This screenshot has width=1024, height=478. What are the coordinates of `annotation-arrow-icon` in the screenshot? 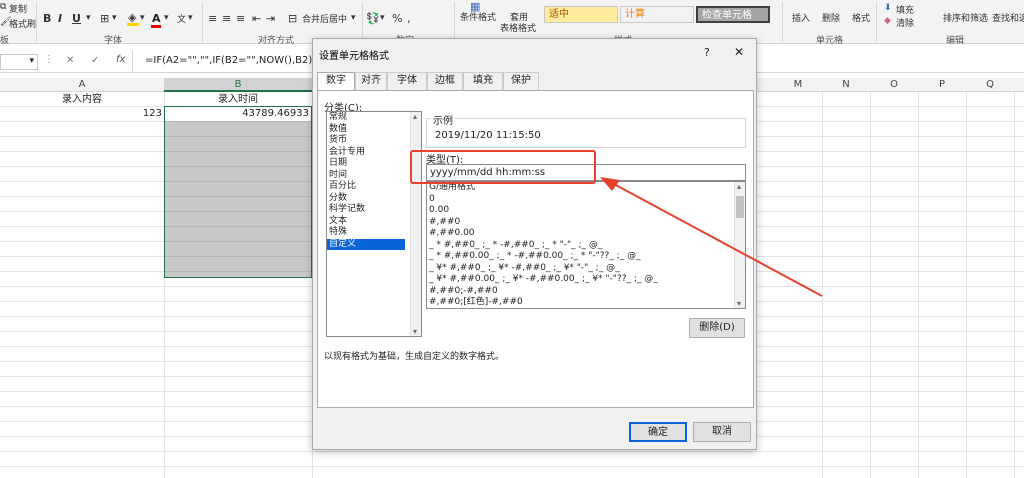 It's located at (711, 237).